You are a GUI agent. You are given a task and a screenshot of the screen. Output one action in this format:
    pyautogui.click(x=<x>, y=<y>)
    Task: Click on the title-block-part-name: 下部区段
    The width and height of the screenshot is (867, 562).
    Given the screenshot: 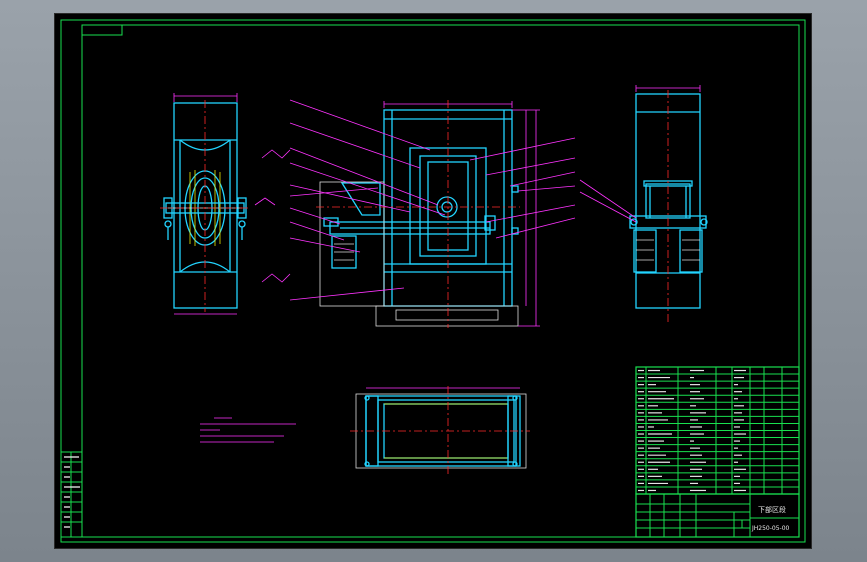 What is the action you would take?
    pyautogui.click(x=772, y=509)
    